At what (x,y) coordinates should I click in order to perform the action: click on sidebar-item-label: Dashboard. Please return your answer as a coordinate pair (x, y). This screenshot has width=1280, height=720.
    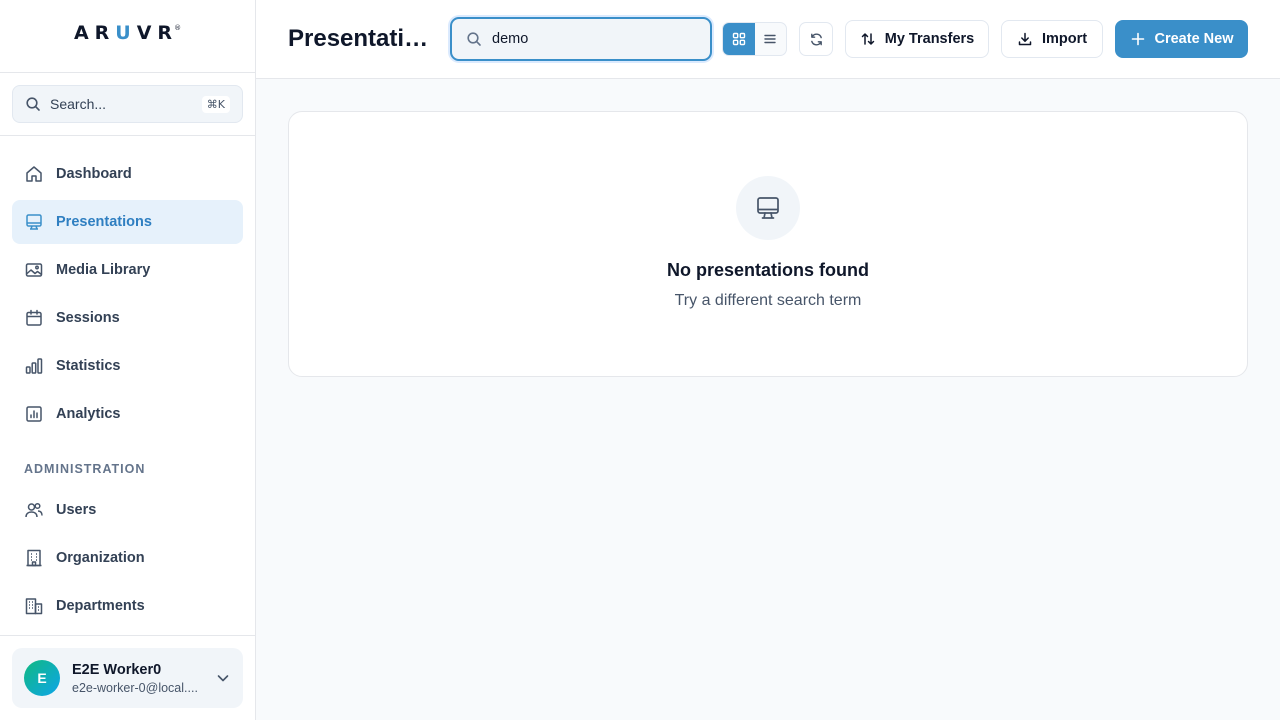
    Looking at the image, I should click on (94, 174).